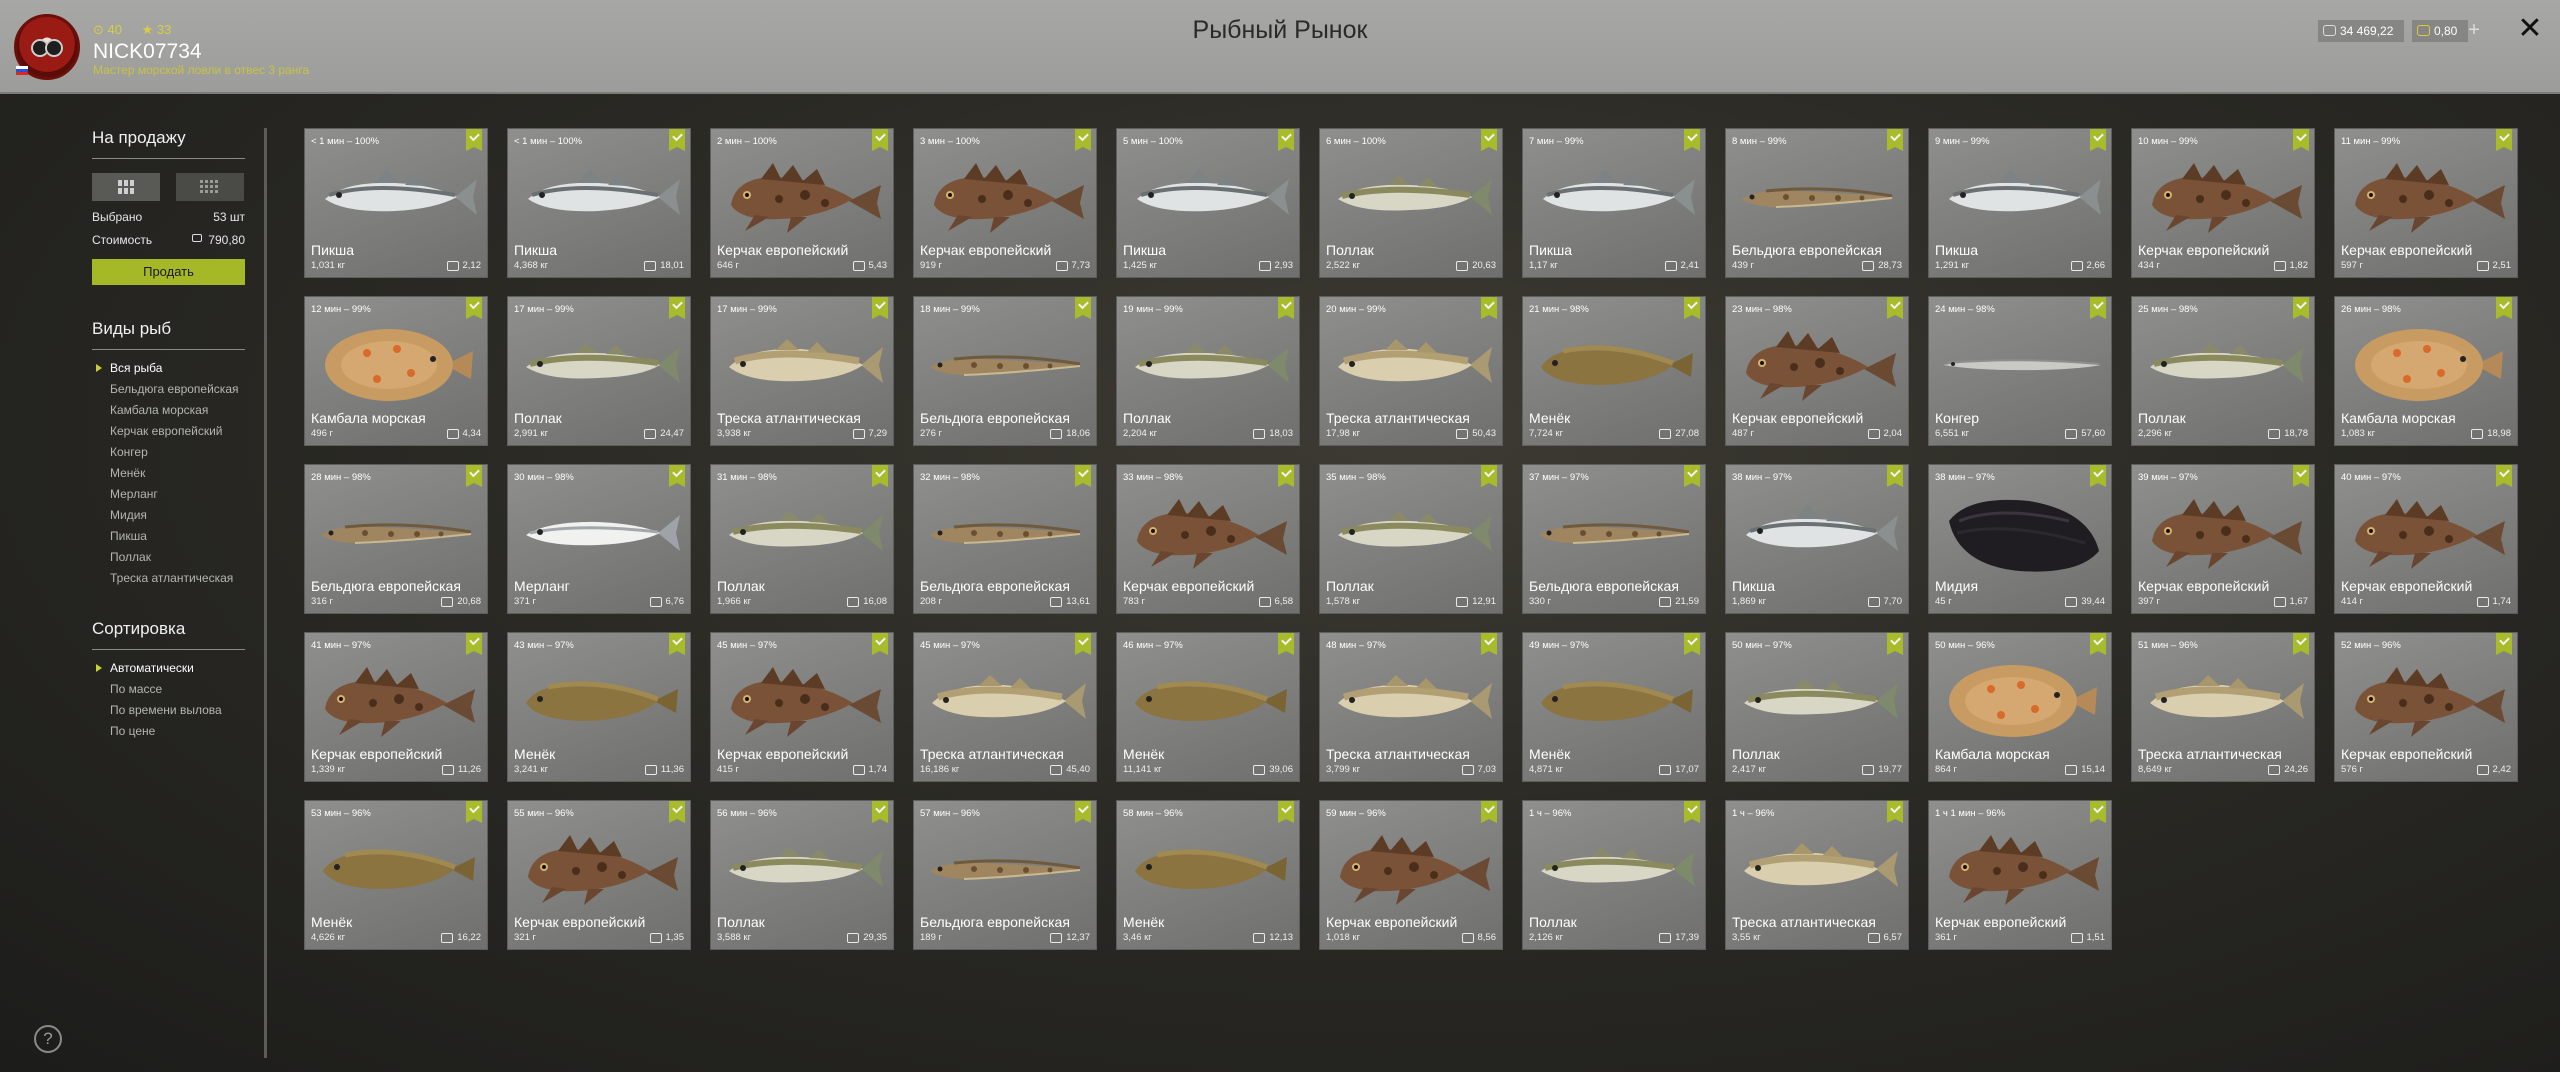 This screenshot has width=2560, height=1072. I want to click on fish-card: 23 мин – 98% Керчак европейский 487 г 2,04, so click(1817, 371).